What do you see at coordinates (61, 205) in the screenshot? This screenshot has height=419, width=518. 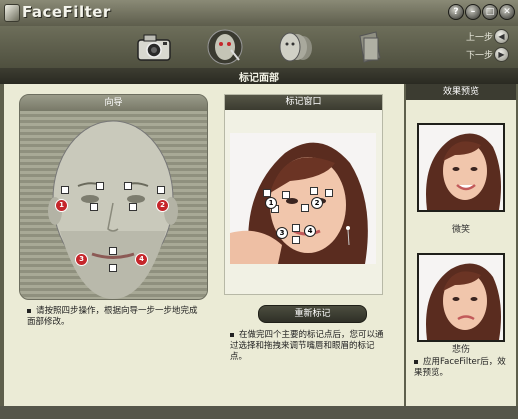 I see `guide-point-1: 1` at bounding box center [61, 205].